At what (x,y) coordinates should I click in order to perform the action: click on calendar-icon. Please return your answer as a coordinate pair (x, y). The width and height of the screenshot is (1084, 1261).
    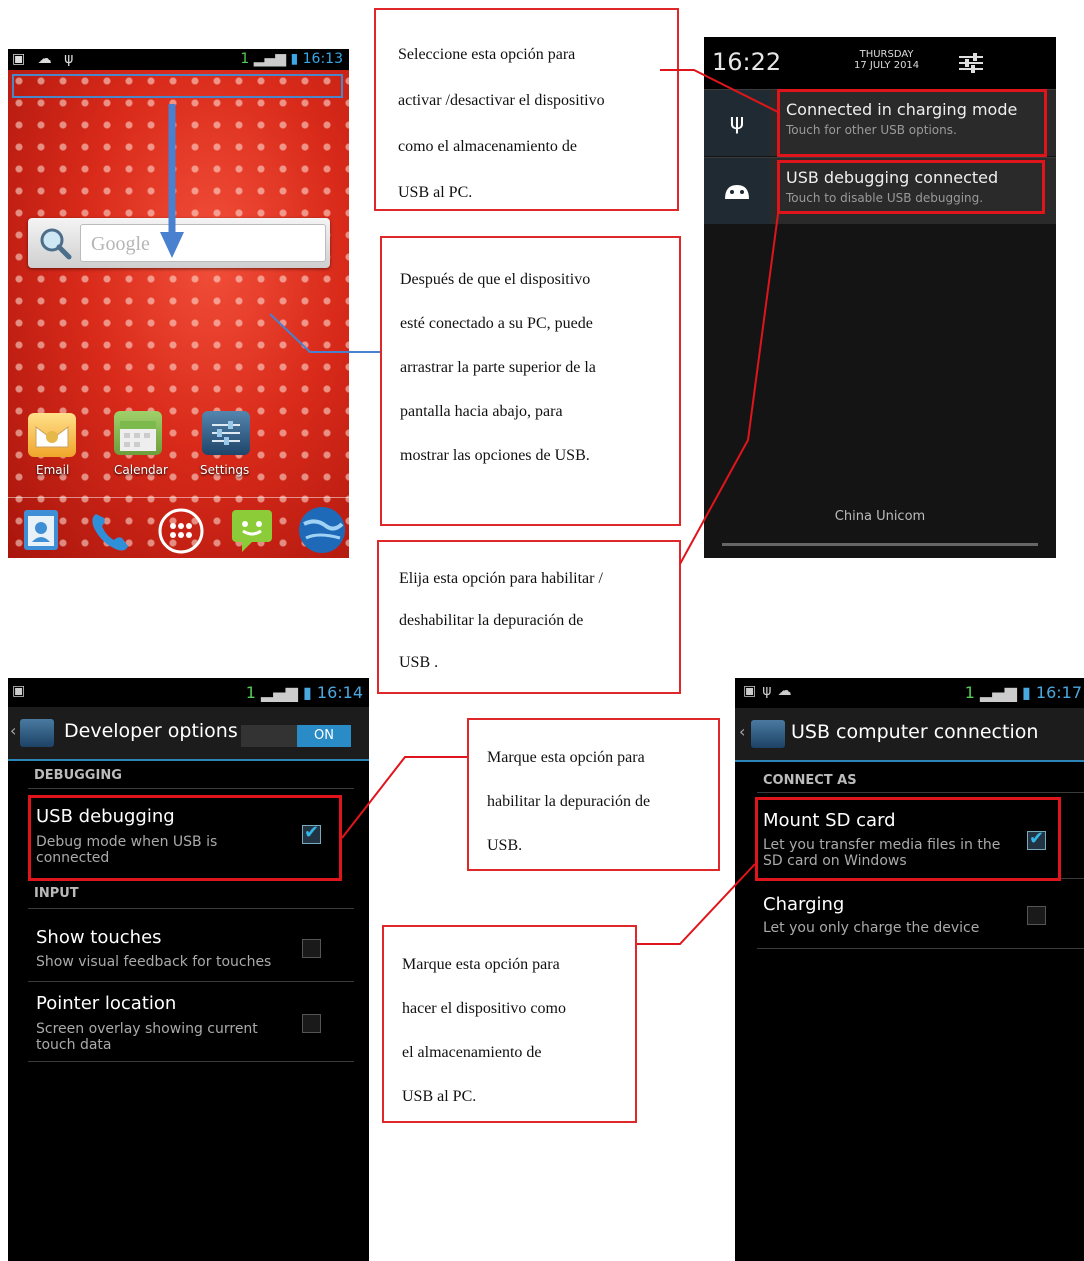
    Looking at the image, I should click on (138, 433).